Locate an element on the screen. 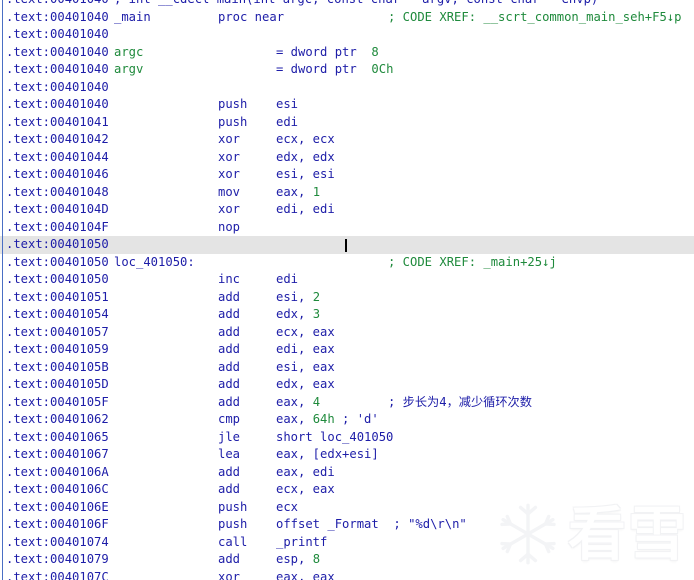 Image resolution: width=694 pixels, height=580 pixels. code-line: .text:0040104D xor edi, edi is located at coordinates (347, 210).